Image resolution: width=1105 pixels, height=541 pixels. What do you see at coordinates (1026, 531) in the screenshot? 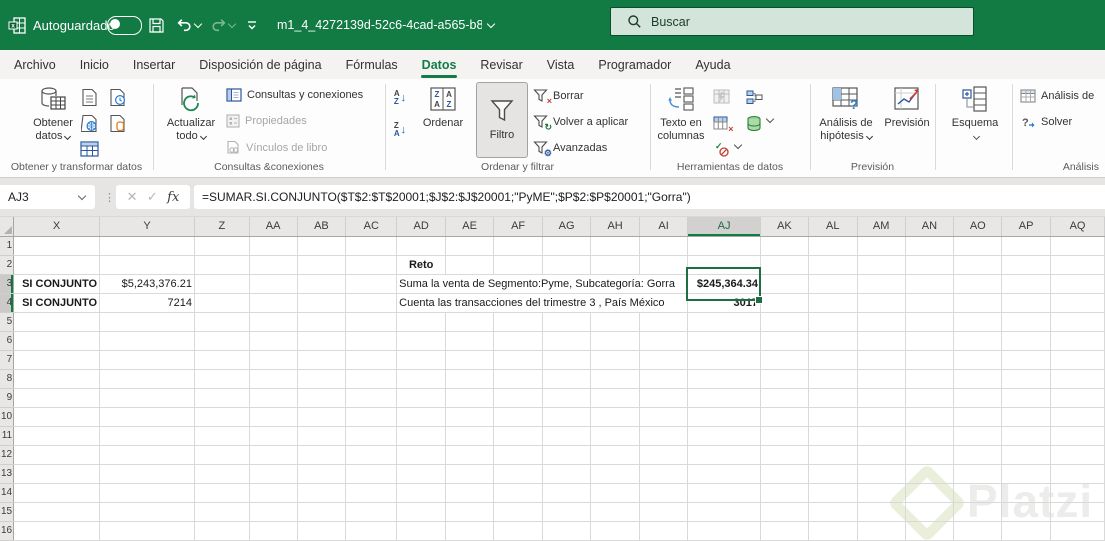
I see `cell-AP16` at bounding box center [1026, 531].